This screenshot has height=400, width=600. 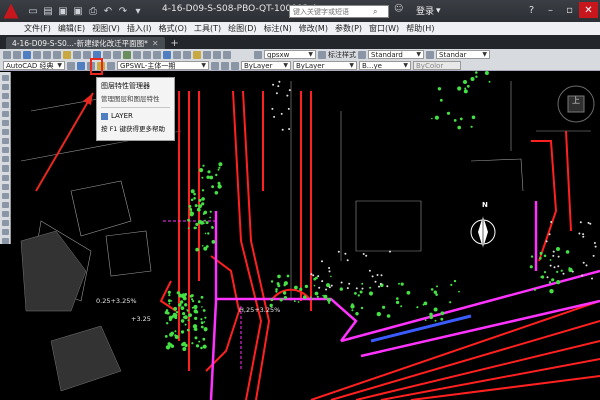 What do you see at coordinates (139, 28) in the screenshot?
I see `menu-insert: 插入(I)` at bounding box center [139, 28].